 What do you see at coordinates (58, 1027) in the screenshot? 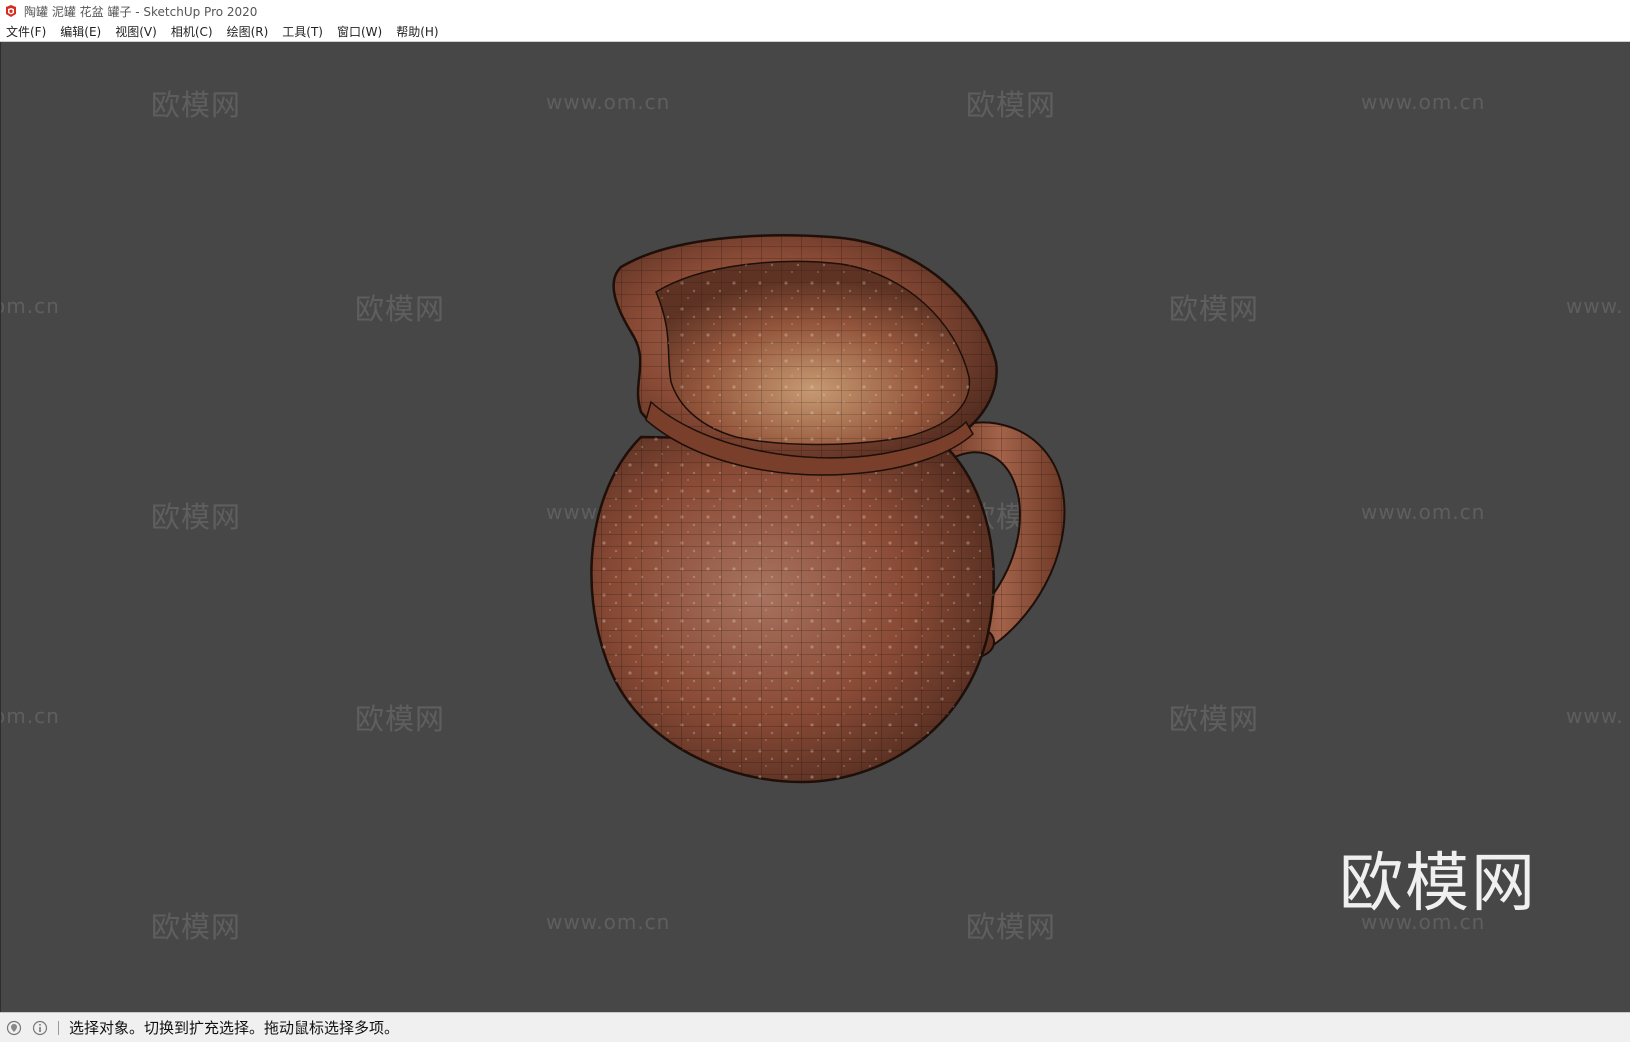
I see `status-divider` at bounding box center [58, 1027].